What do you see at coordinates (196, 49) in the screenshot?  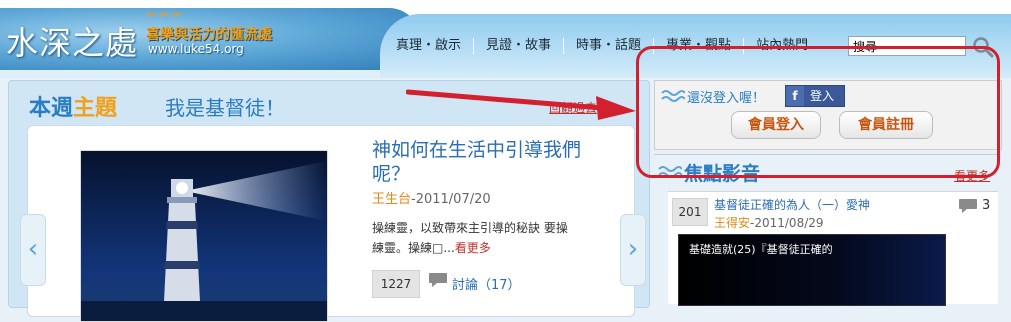 I see `site-url: www.luke54.org` at bounding box center [196, 49].